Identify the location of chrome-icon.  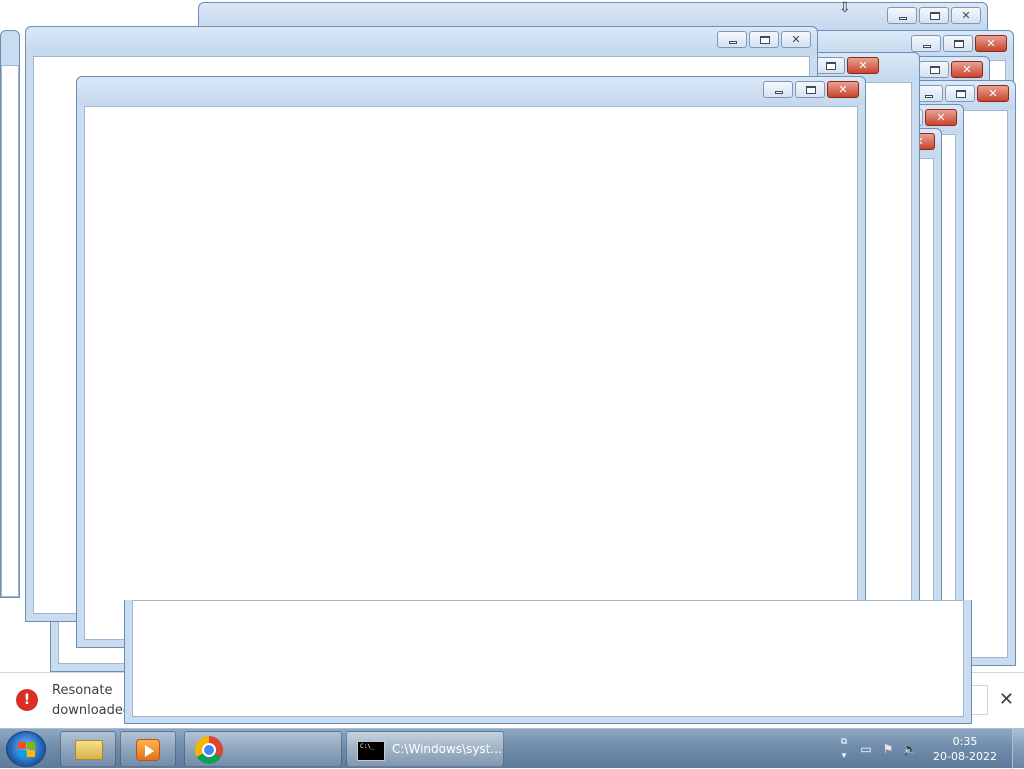
(209, 750).